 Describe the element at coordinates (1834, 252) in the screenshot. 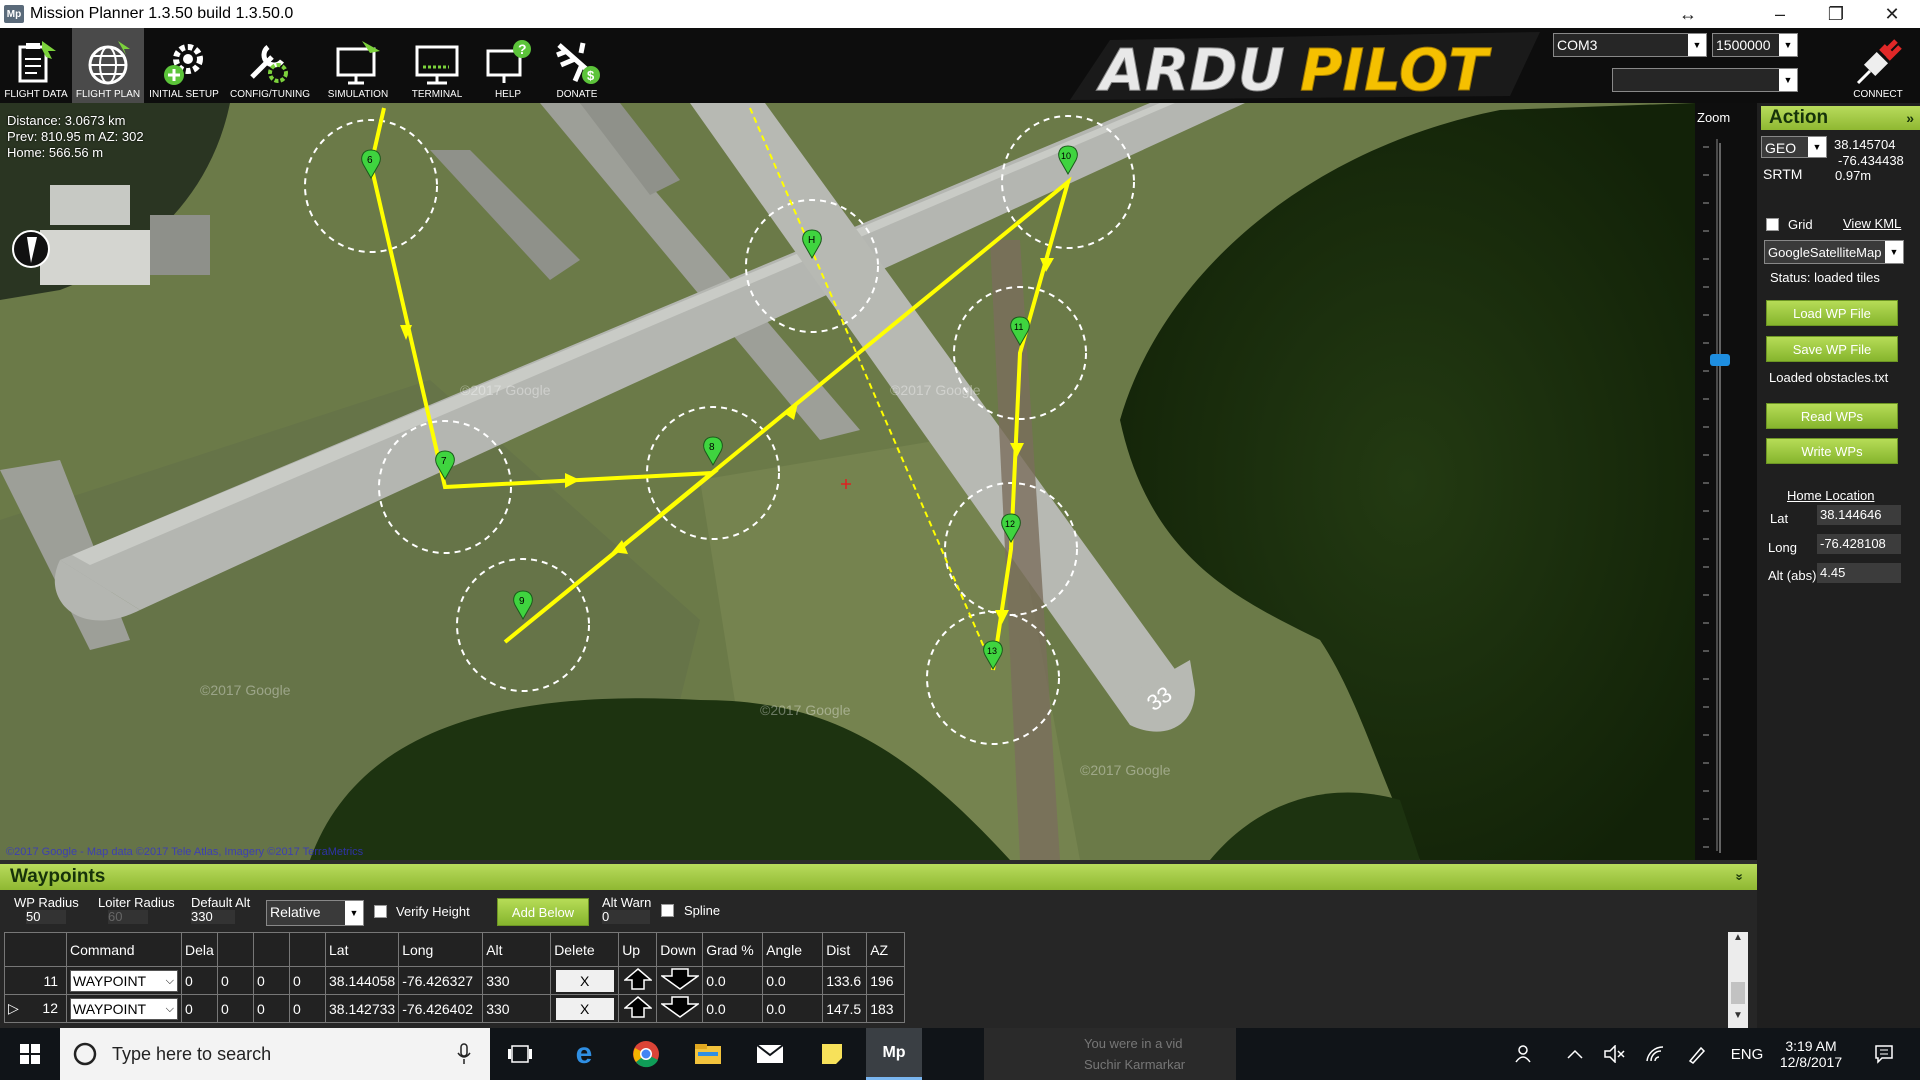

I see `map-provider-select: GoogleSatelliteMap ▼` at that location.